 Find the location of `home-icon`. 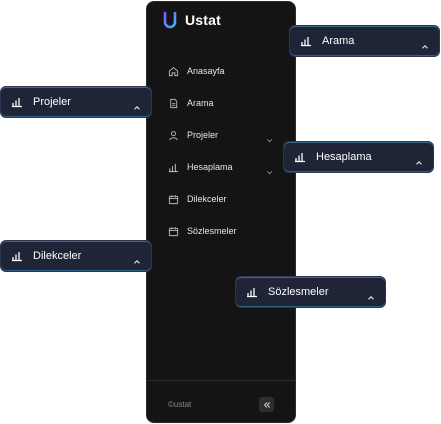

home-icon is located at coordinates (173, 71).